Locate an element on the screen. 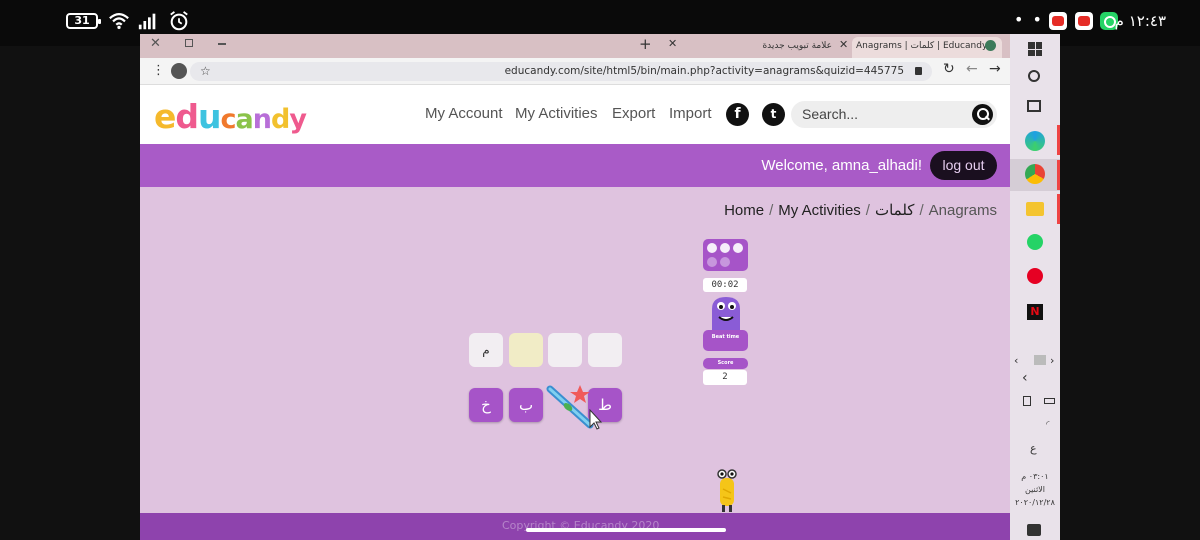  alarm-icon is located at coordinates (179, 21).